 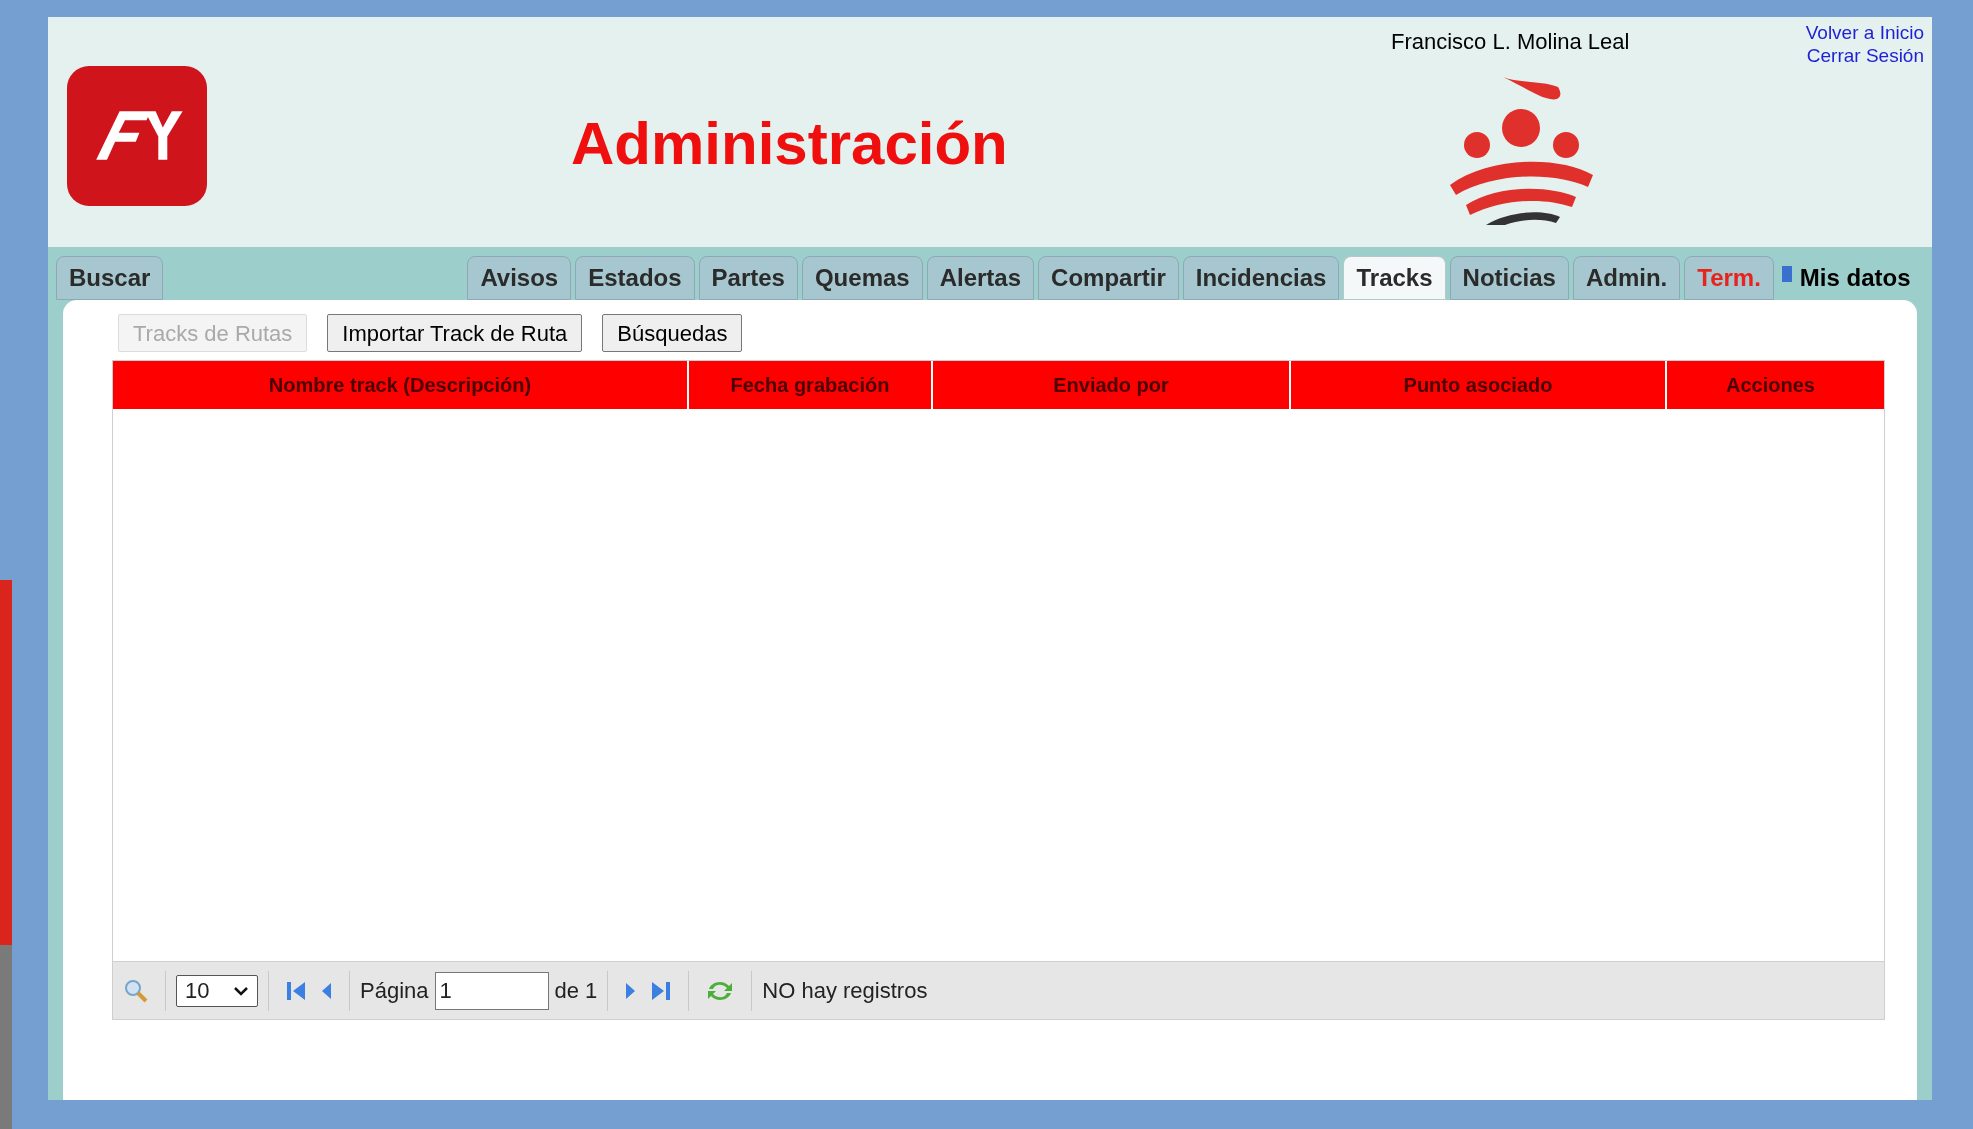 I want to click on column-header: Fecha grabación, so click(x=811, y=385).